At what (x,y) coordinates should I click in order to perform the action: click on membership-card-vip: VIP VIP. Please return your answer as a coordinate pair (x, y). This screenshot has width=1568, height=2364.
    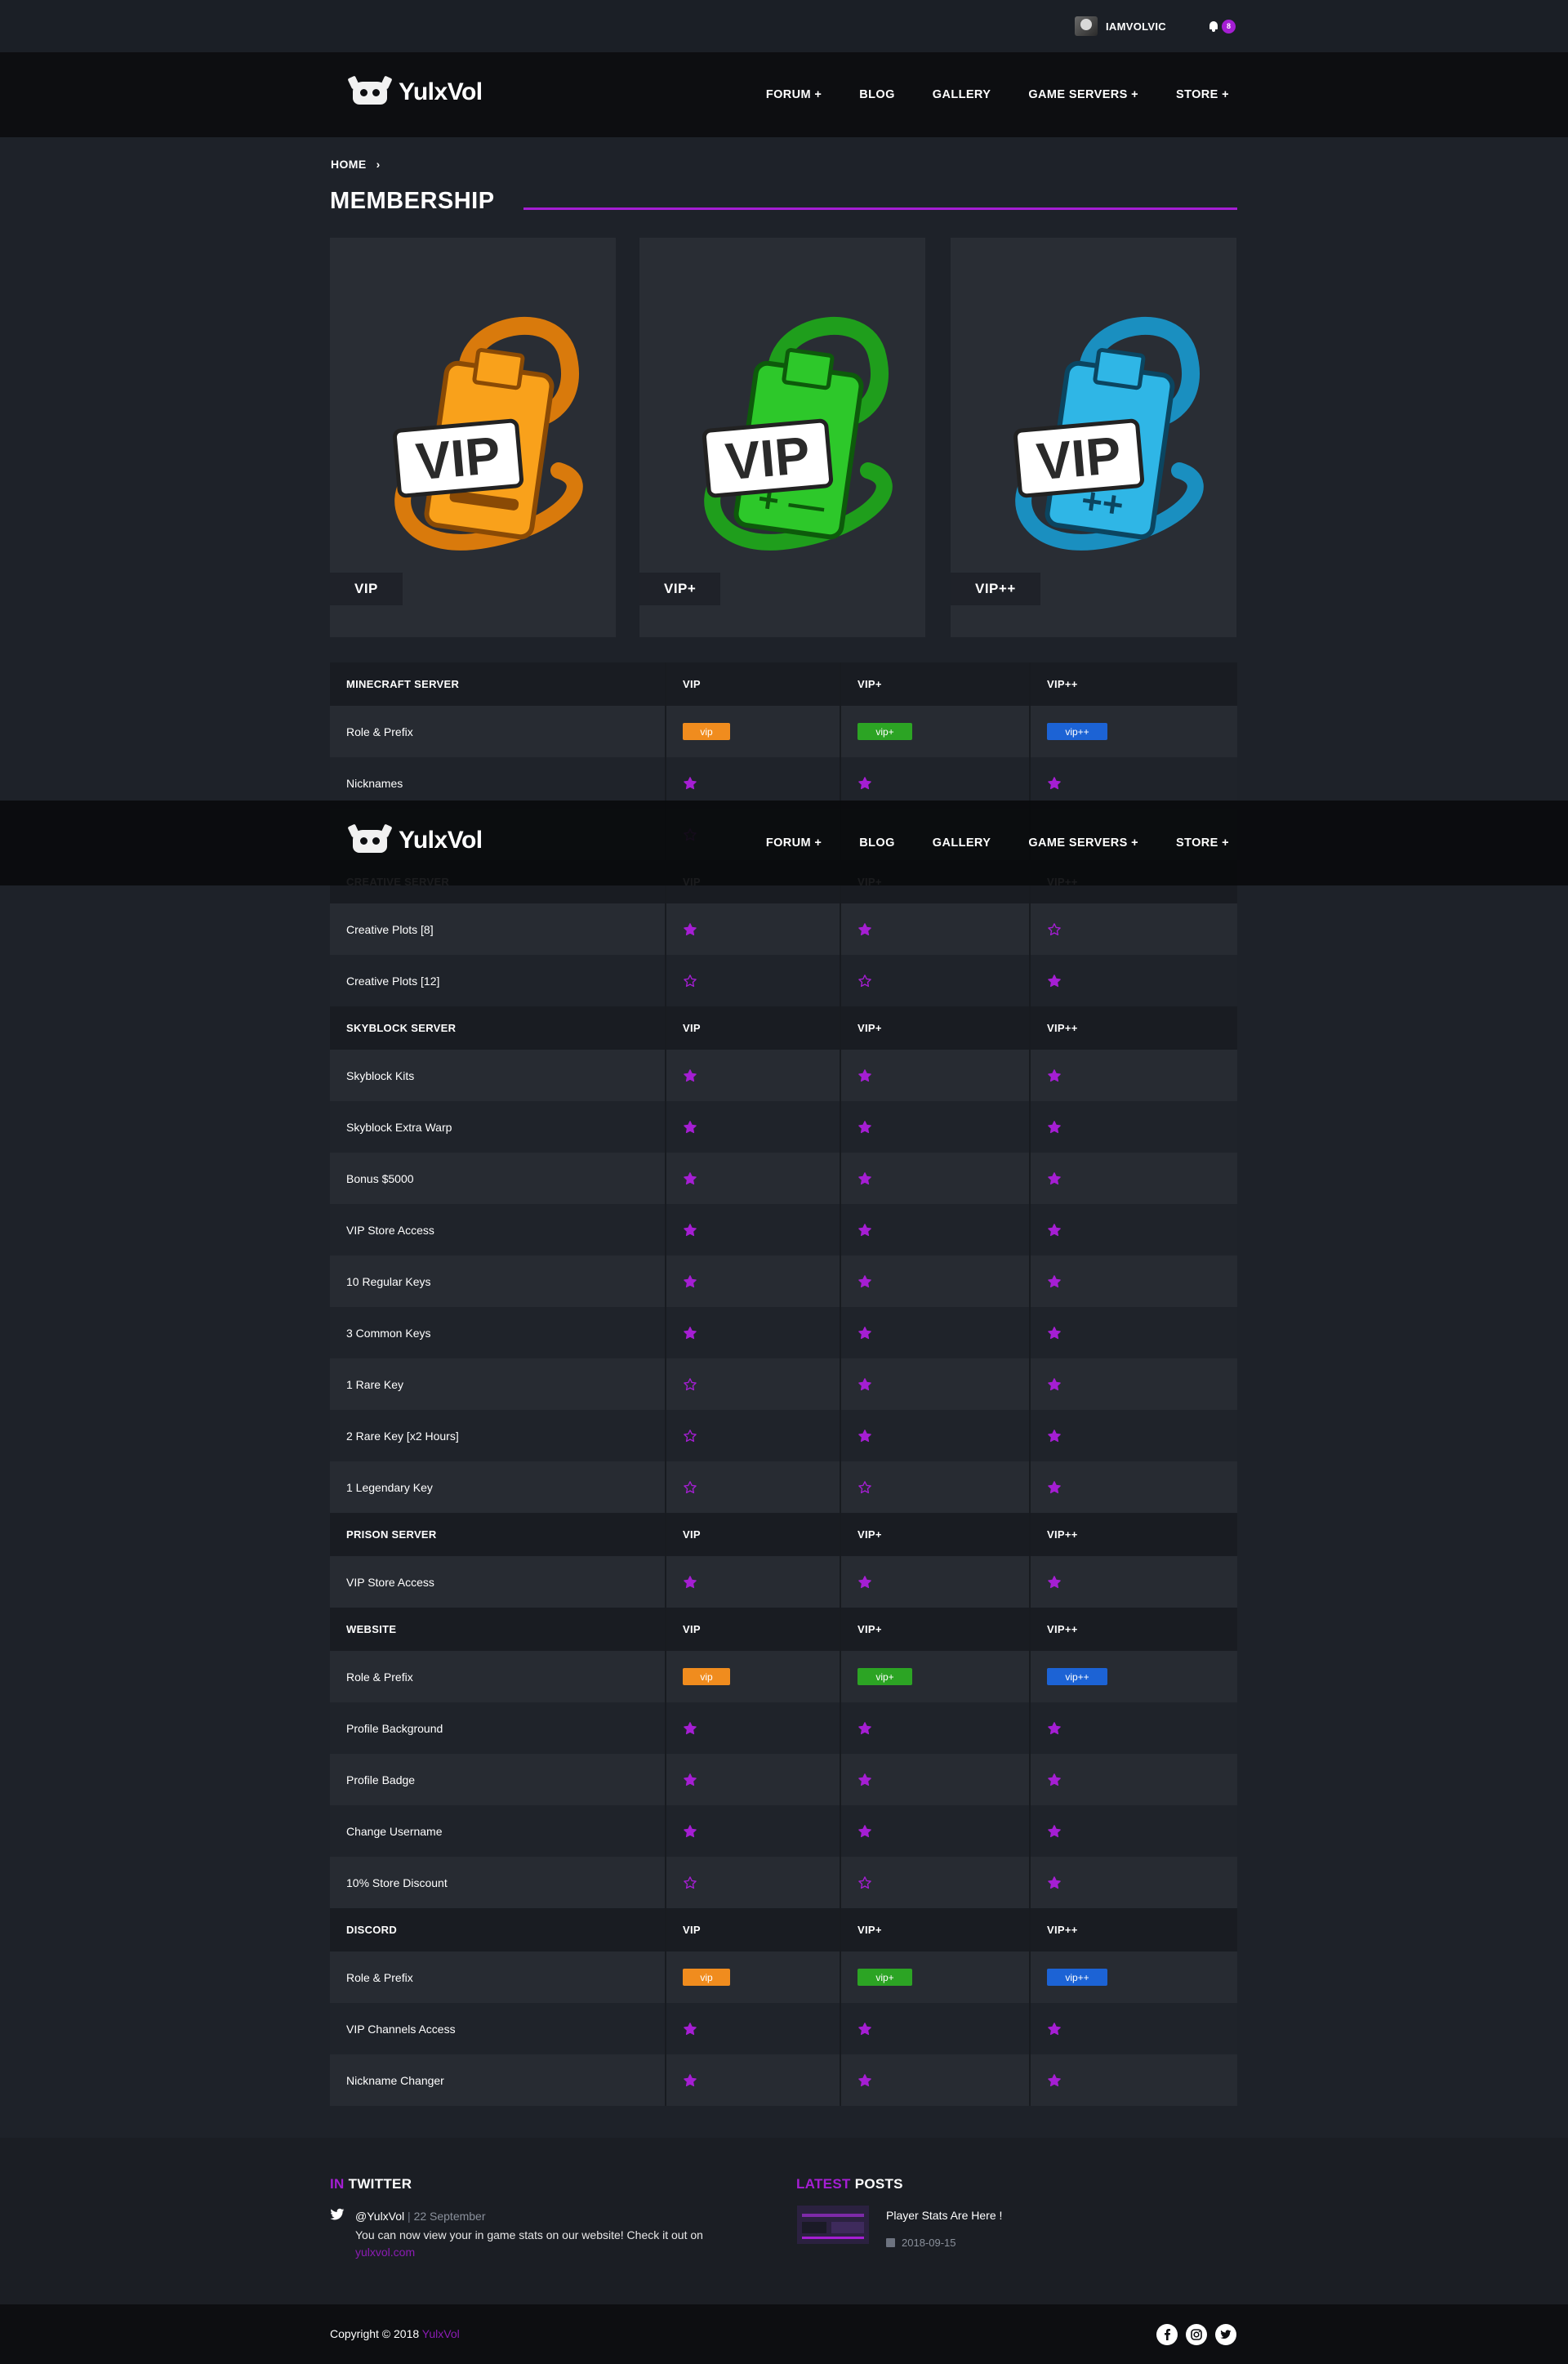
    Looking at the image, I should click on (473, 437).